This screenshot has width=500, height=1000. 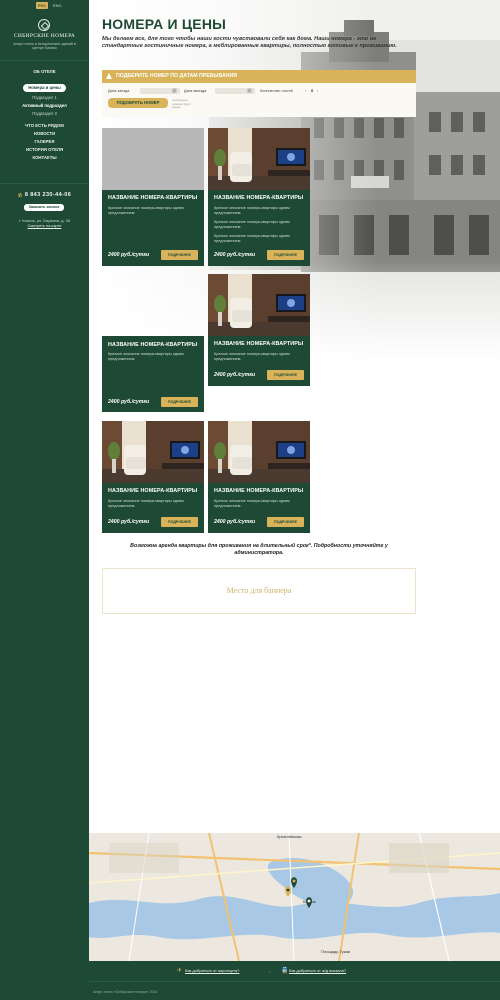 I want to click on lang-en: ENG, so click(x=57, y=5).